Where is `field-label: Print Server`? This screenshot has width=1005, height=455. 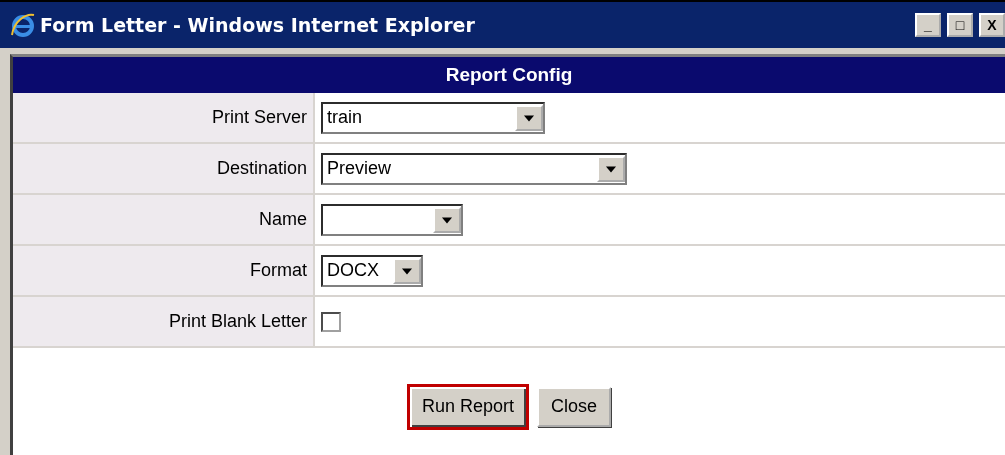 field-label: Print Server is located at coordinates (164, 117).